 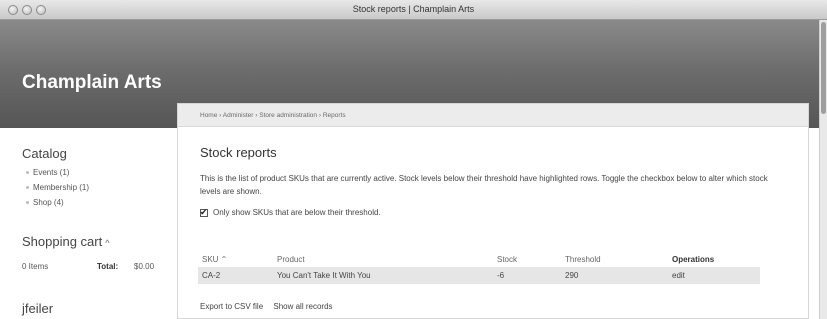 What do you see at coordinates (527, 275) in the screenshot?
I see `stock-cell: -6` at bounding box center [527, 275].